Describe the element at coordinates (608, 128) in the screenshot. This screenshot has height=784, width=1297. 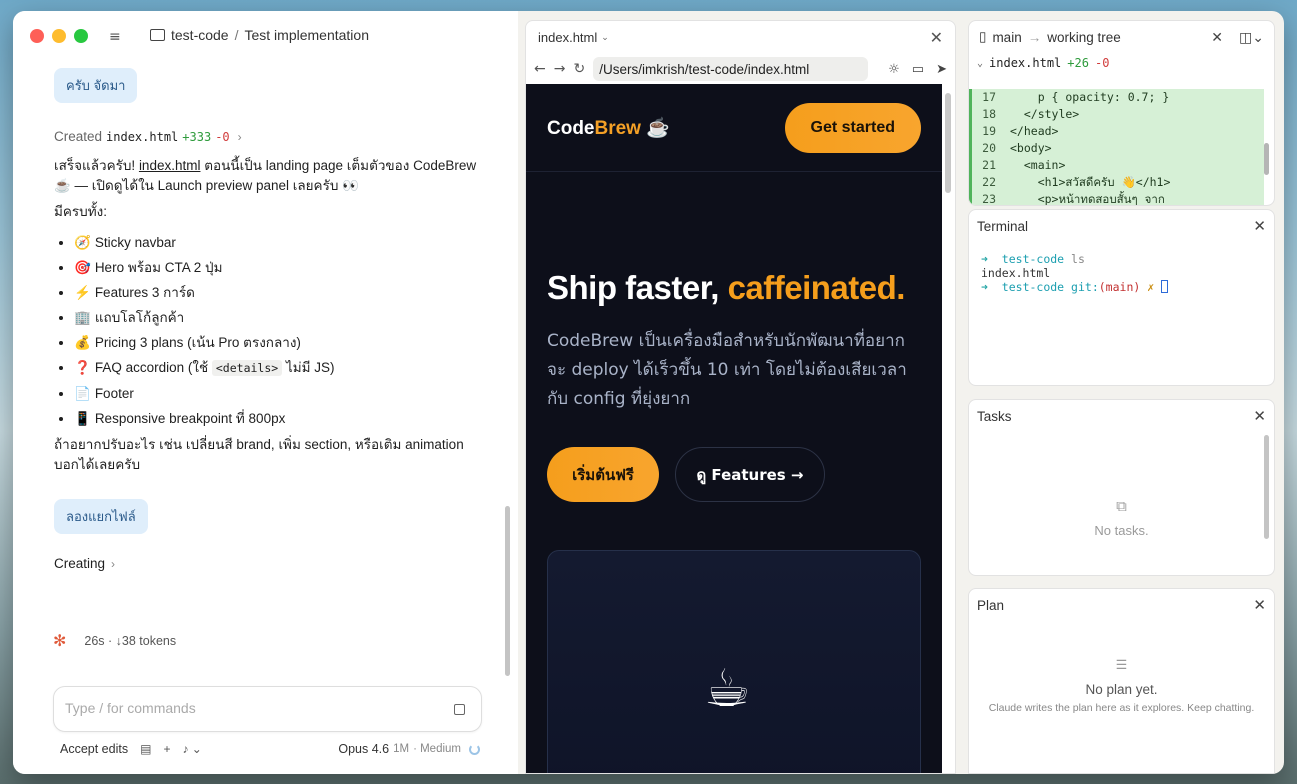
I see `site-logo: CodeBrew ☕` at that location.